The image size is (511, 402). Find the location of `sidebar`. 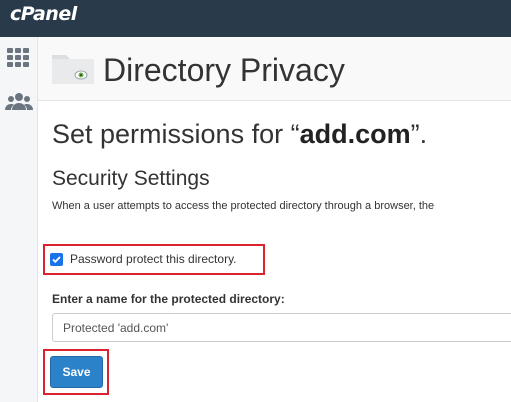

sidebar is located at coordinates (19, 219).